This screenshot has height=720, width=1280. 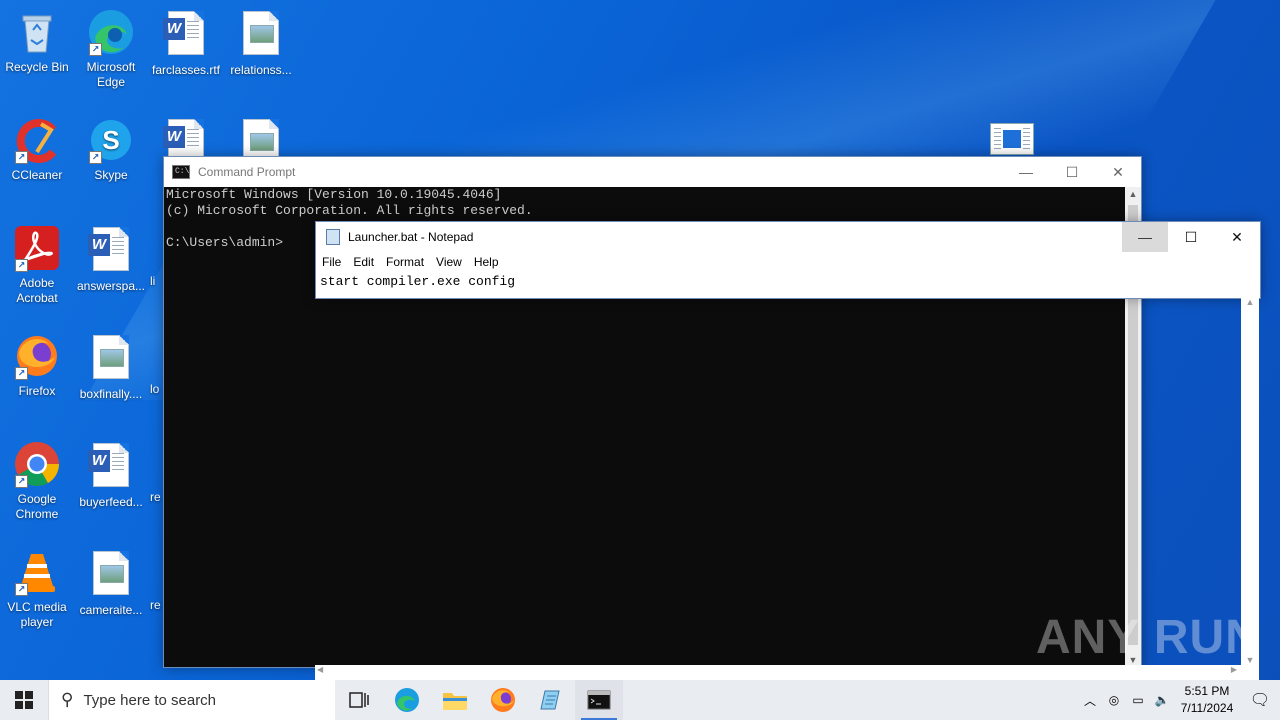 I want to click on taskbar-edge, so click(x=407, y=700).